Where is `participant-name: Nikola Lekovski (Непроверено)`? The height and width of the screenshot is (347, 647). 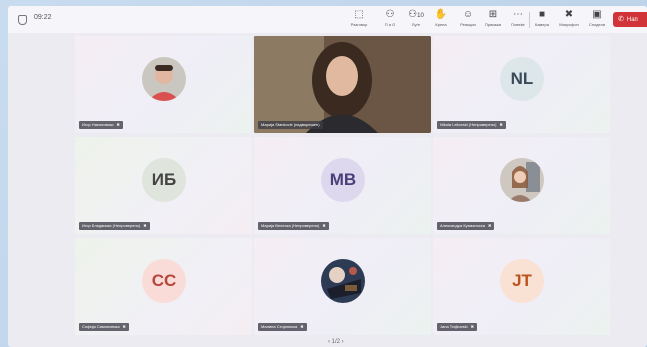
participant-name: Nikola Lekovski (Непроверено) is located at coordinates (468, 124).